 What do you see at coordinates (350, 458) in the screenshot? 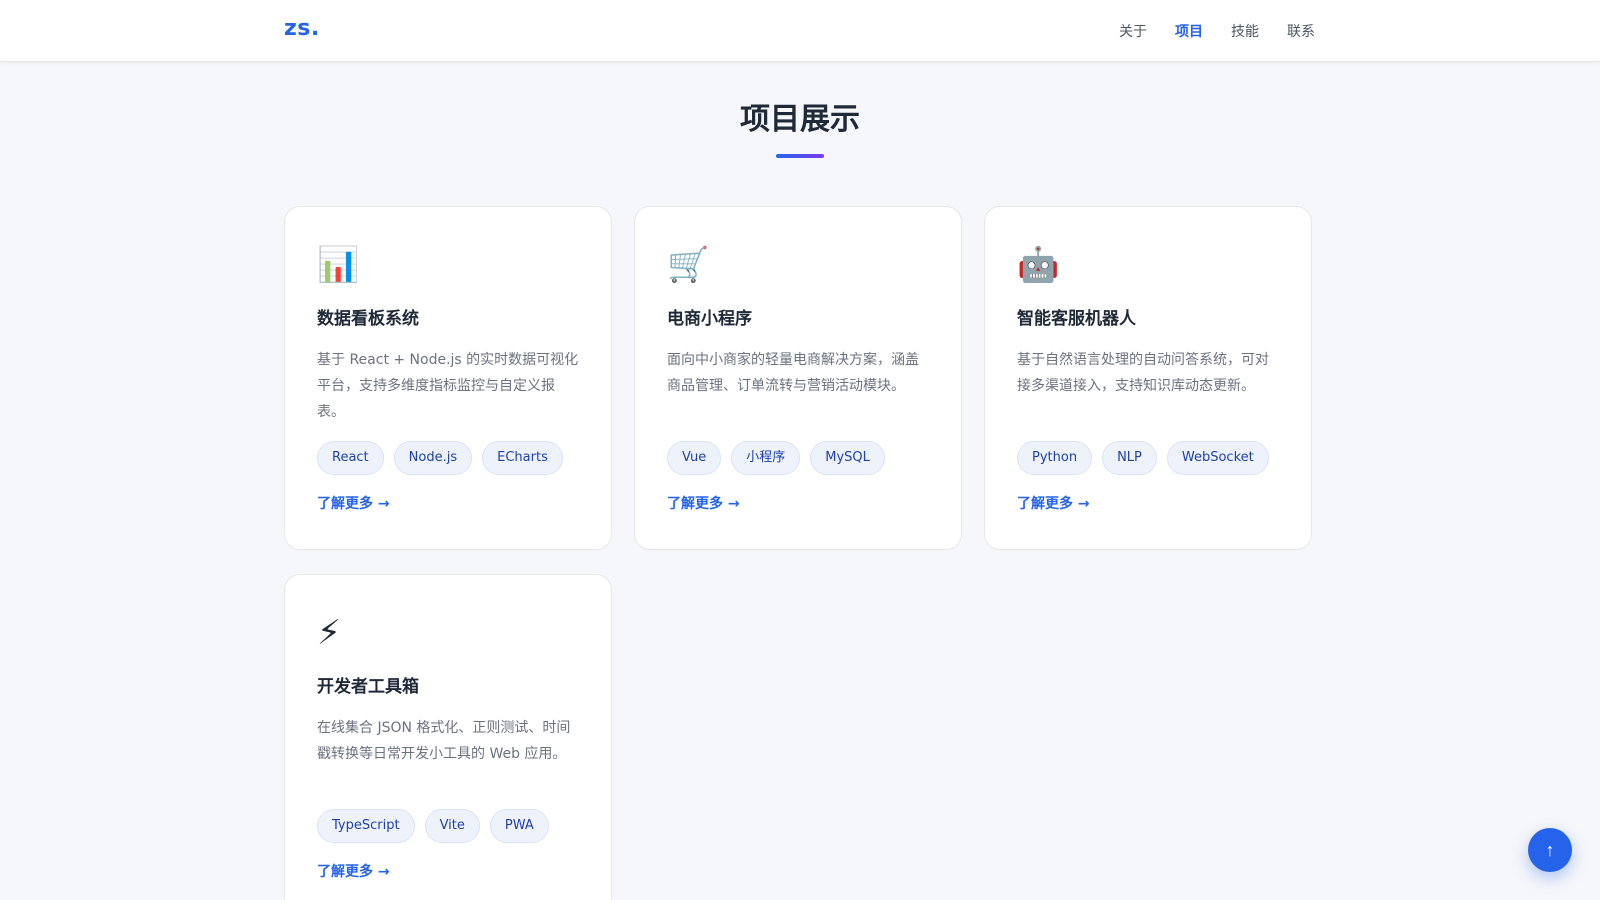
I see `tech-tag: React` at bounding box center [350, 458].